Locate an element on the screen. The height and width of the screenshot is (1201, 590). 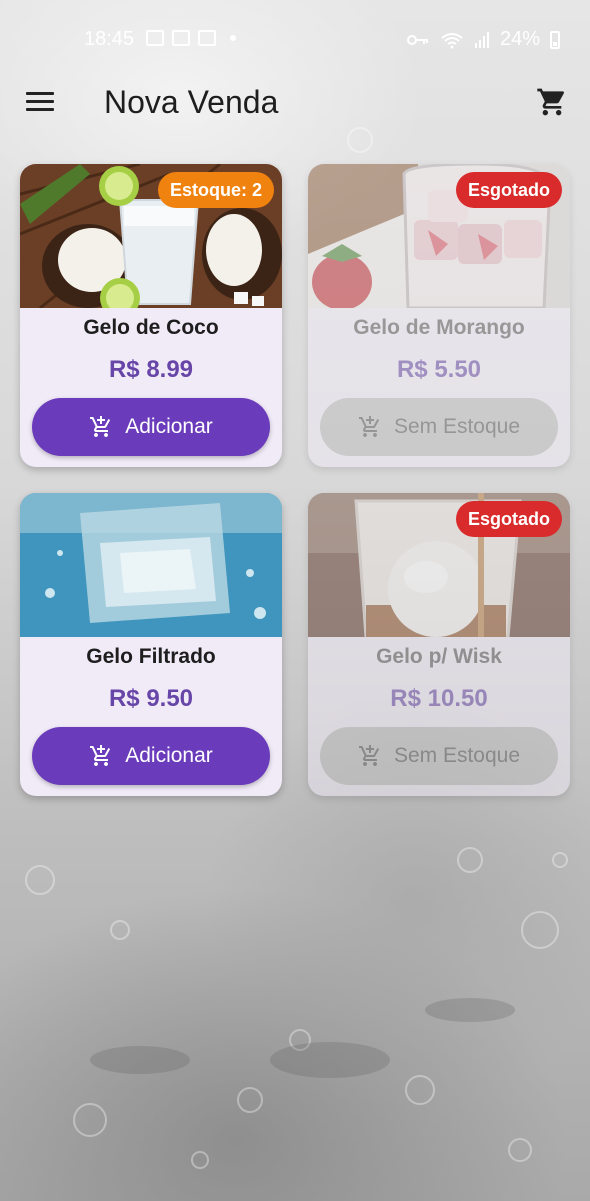
battery-percent: 24% is located at coordinates (519, 39).